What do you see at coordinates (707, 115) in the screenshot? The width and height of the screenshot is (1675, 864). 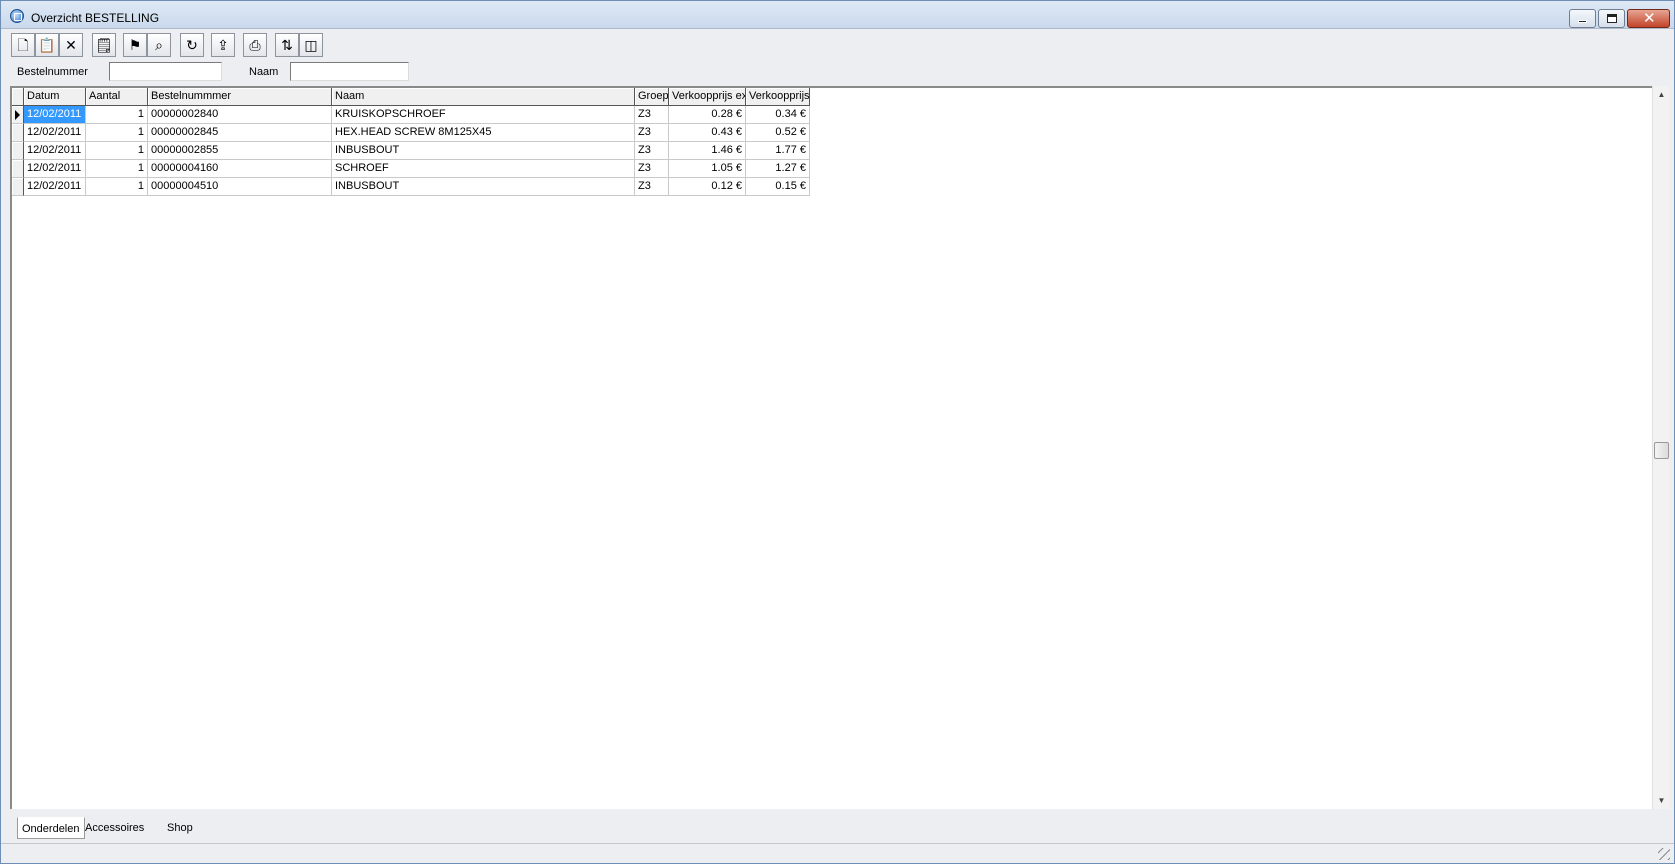 I see `table-cell: 0.28 €` at bounding box center [707, 115].